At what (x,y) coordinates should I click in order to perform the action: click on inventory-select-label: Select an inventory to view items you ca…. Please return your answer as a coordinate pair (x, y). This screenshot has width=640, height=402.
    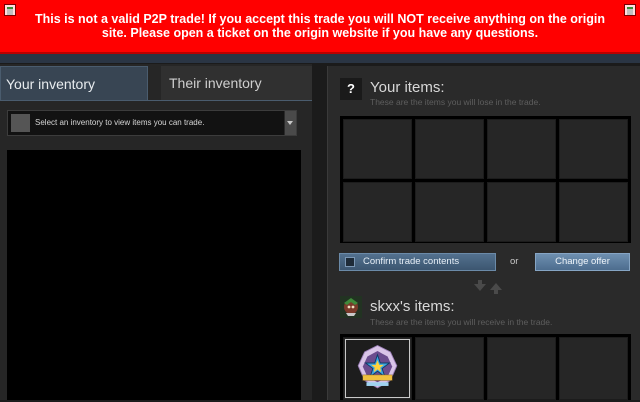
    Looking at the image, I should click on (120, 122).